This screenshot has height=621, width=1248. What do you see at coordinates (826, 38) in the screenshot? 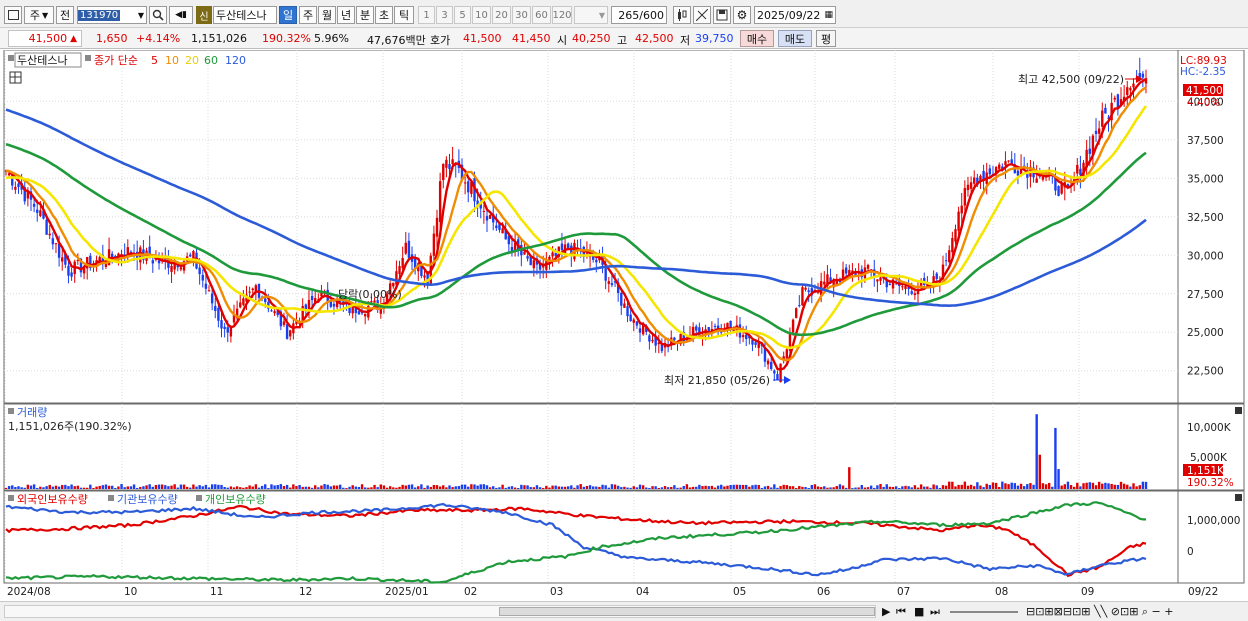
I see `avg-button: 평` at bounding box center [826, 38].